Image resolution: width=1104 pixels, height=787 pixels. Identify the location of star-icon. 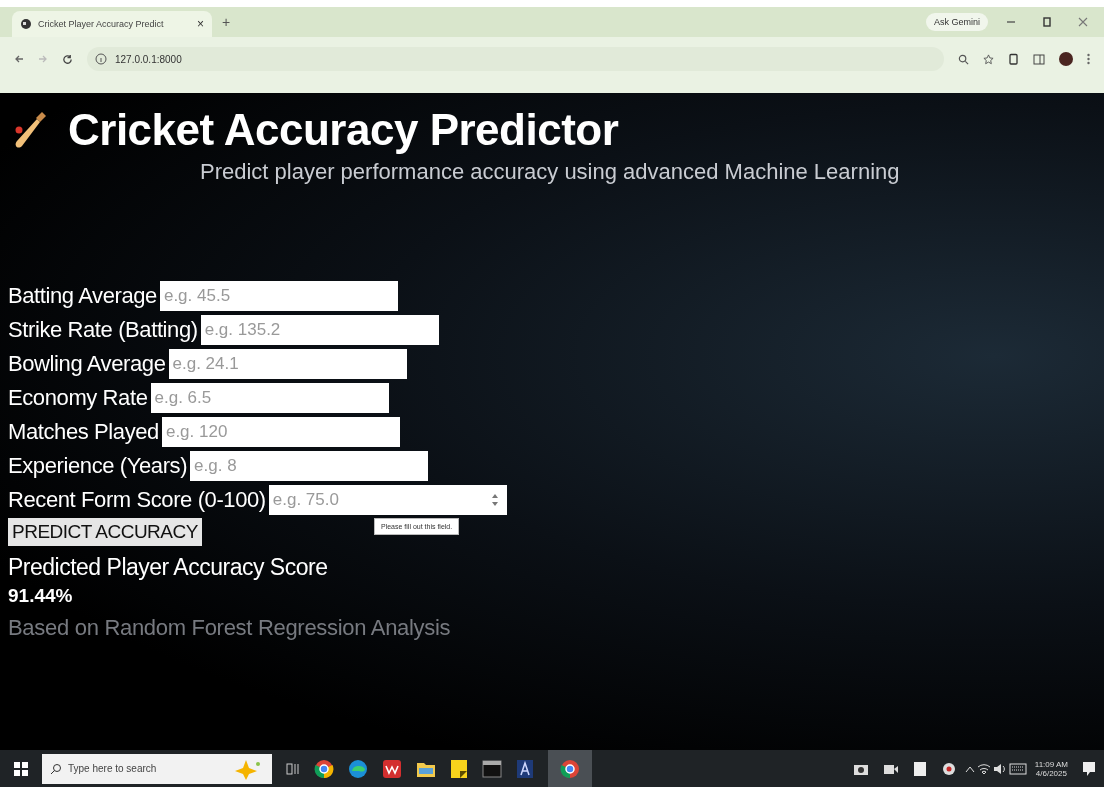
(988, 59).